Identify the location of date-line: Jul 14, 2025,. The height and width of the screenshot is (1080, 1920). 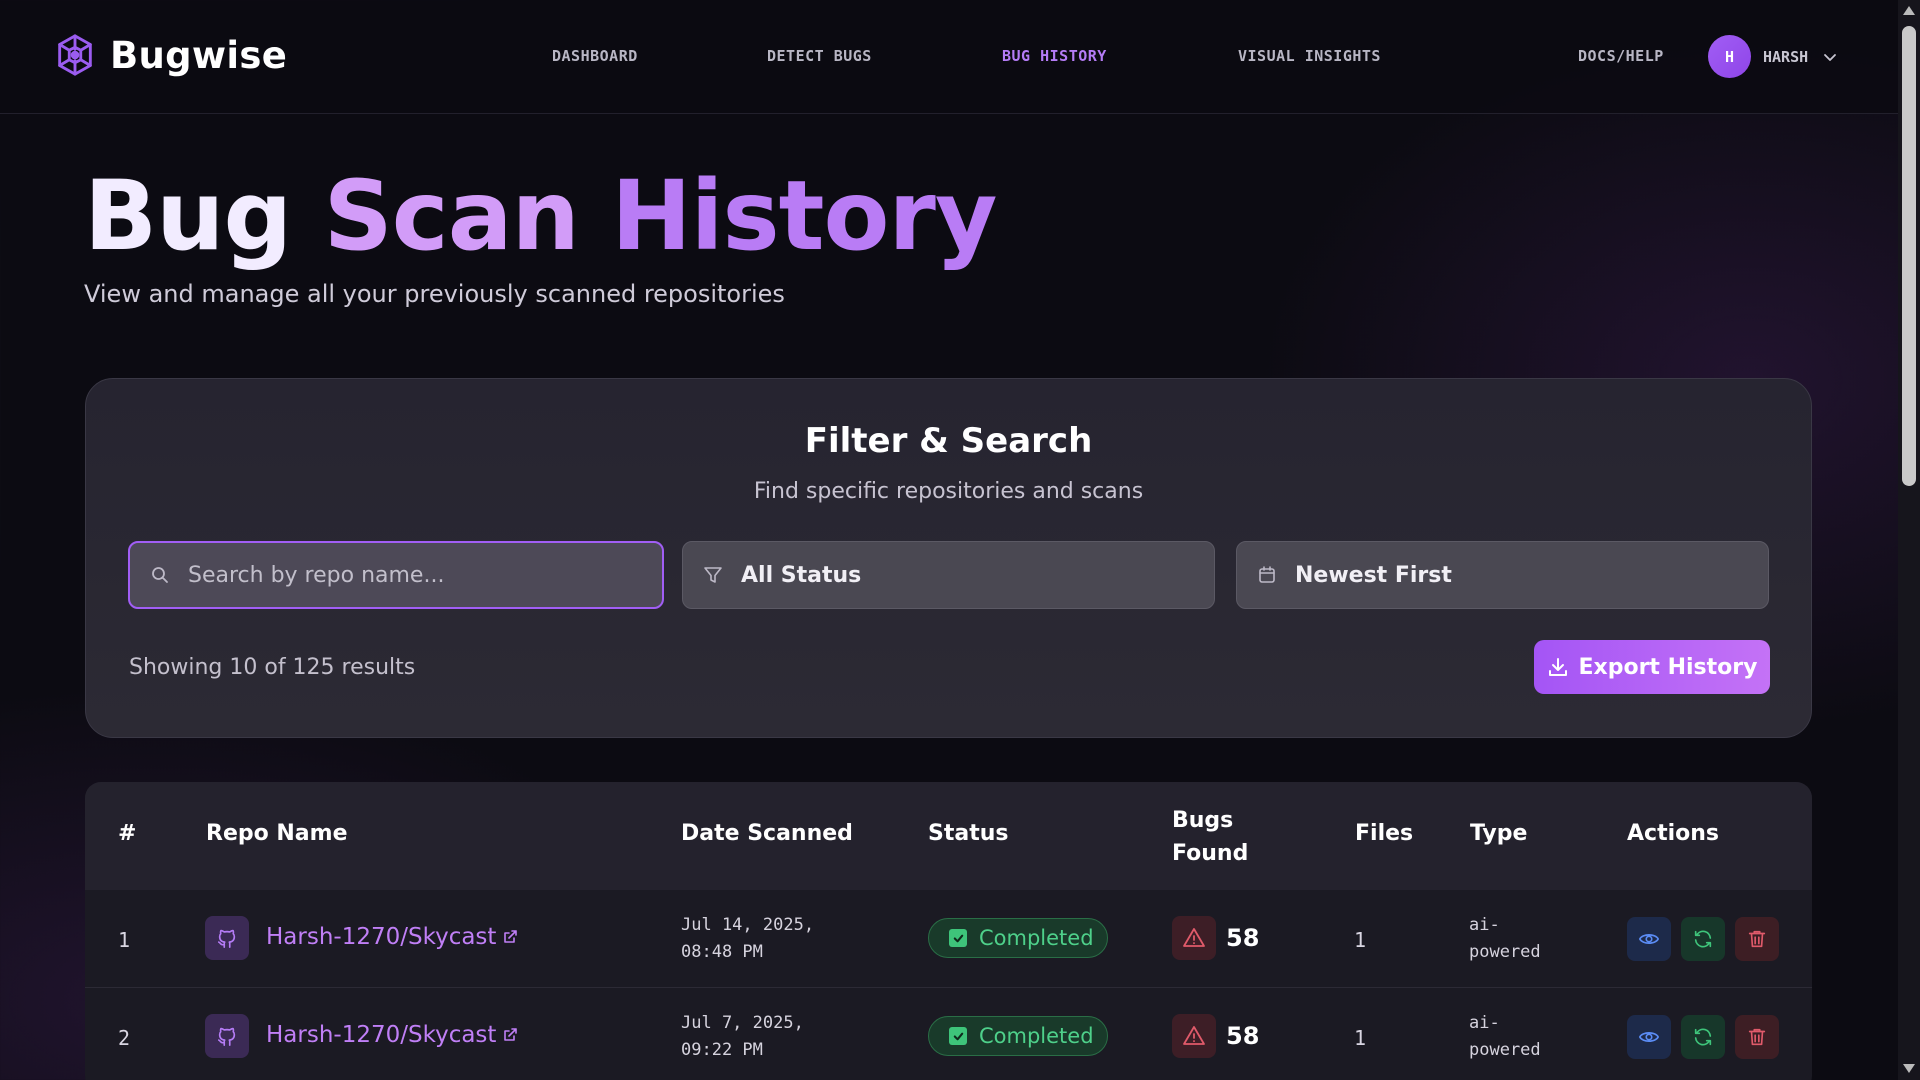
(748, 925).